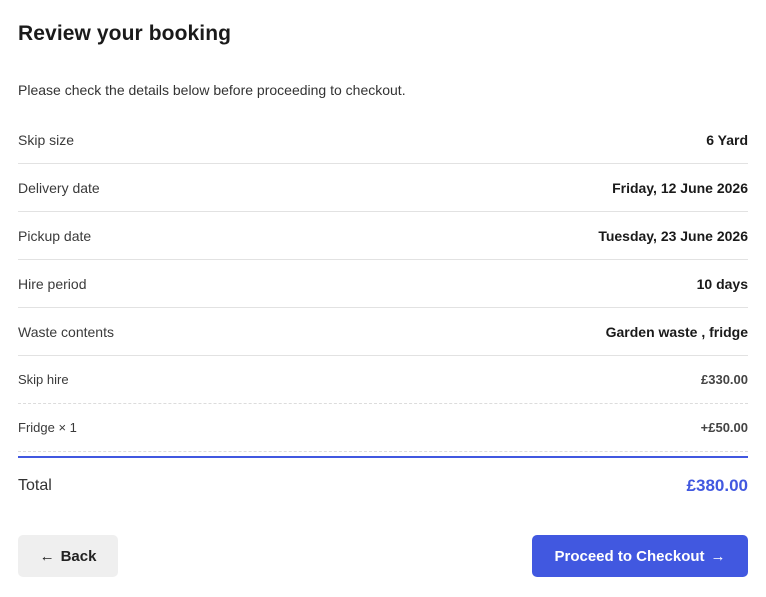 This screenshot has width=766, height=597. I want to click on total-value: £380.00, so click(717, 485).